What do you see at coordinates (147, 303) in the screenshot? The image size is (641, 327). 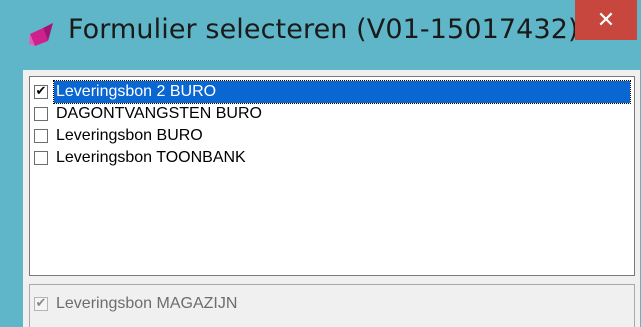 I see `default-form-label: Leveringsbon MAGAZIJN` at bounding box center [147, 303].